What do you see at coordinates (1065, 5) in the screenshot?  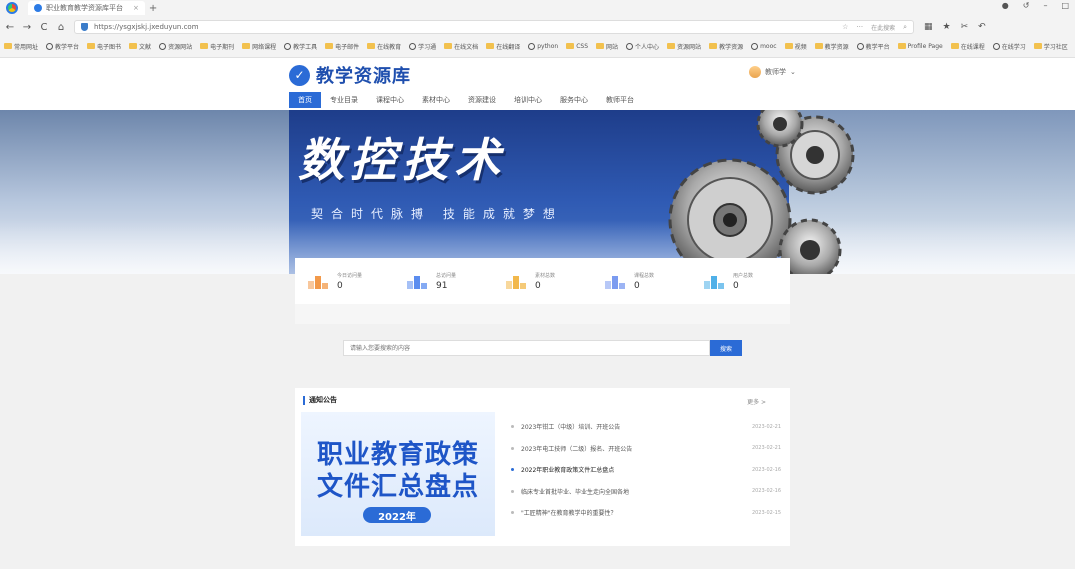 I see `maximize-icon: □` at bounding box center [1065, 5].